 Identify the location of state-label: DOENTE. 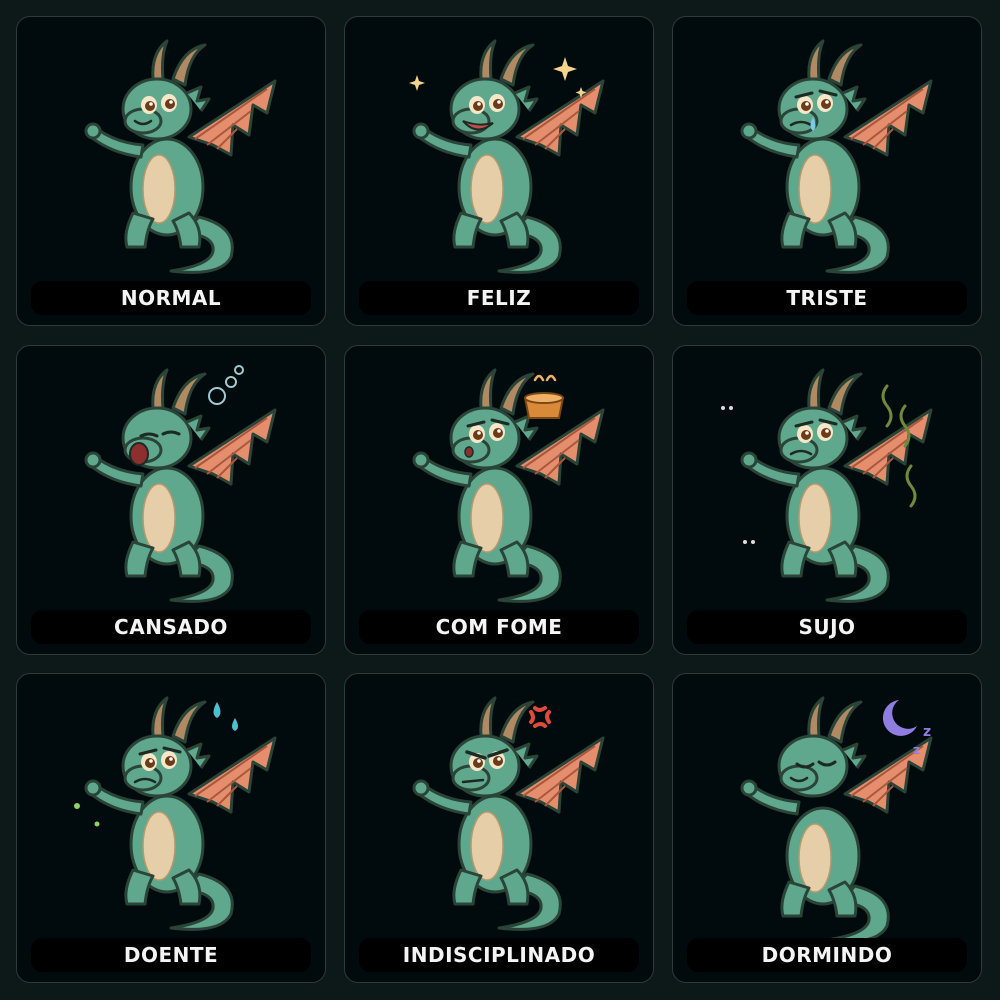
(171, 955).